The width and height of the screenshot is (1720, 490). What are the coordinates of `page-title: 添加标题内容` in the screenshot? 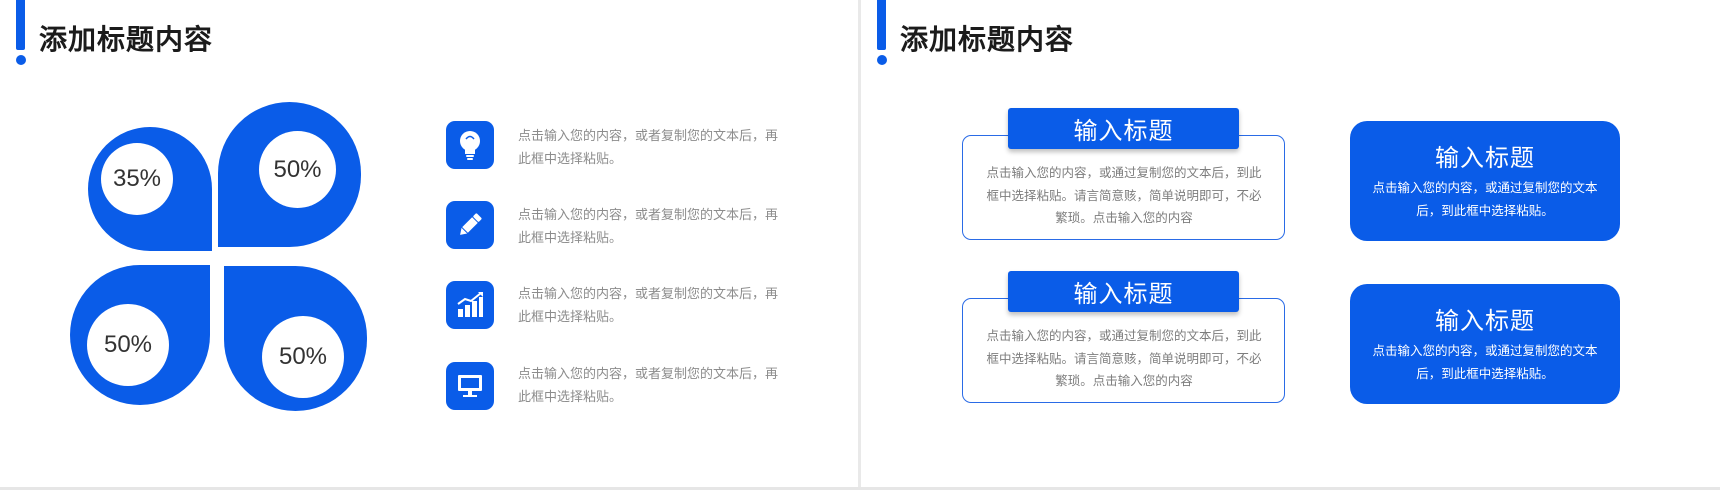 It's located at (987, 38).